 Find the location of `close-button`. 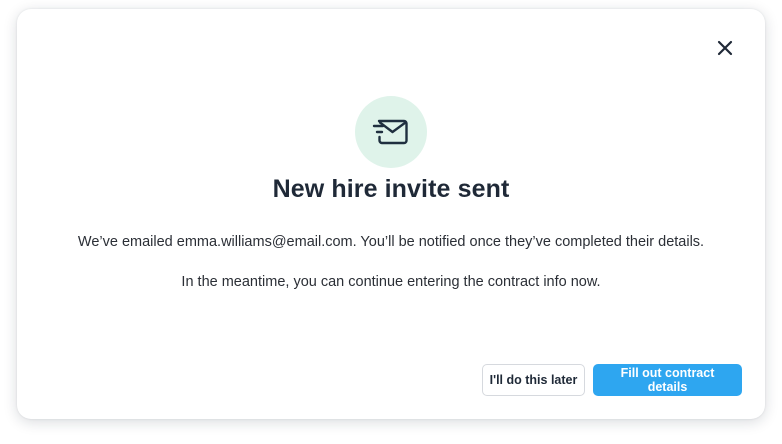

close-button is located at coordinates (725, 48).